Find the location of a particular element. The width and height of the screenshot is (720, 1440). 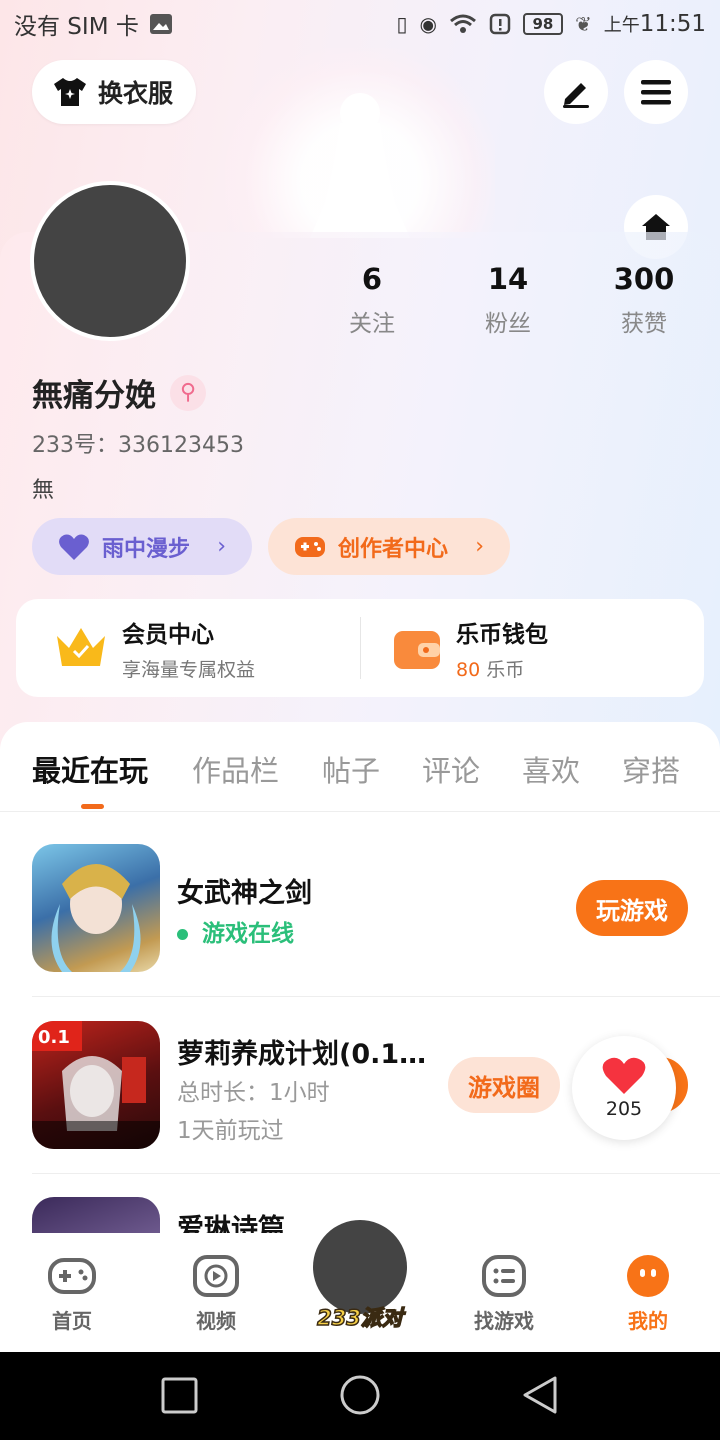

stat-likes: 300 获赞 is located at coordinates (644, 300).